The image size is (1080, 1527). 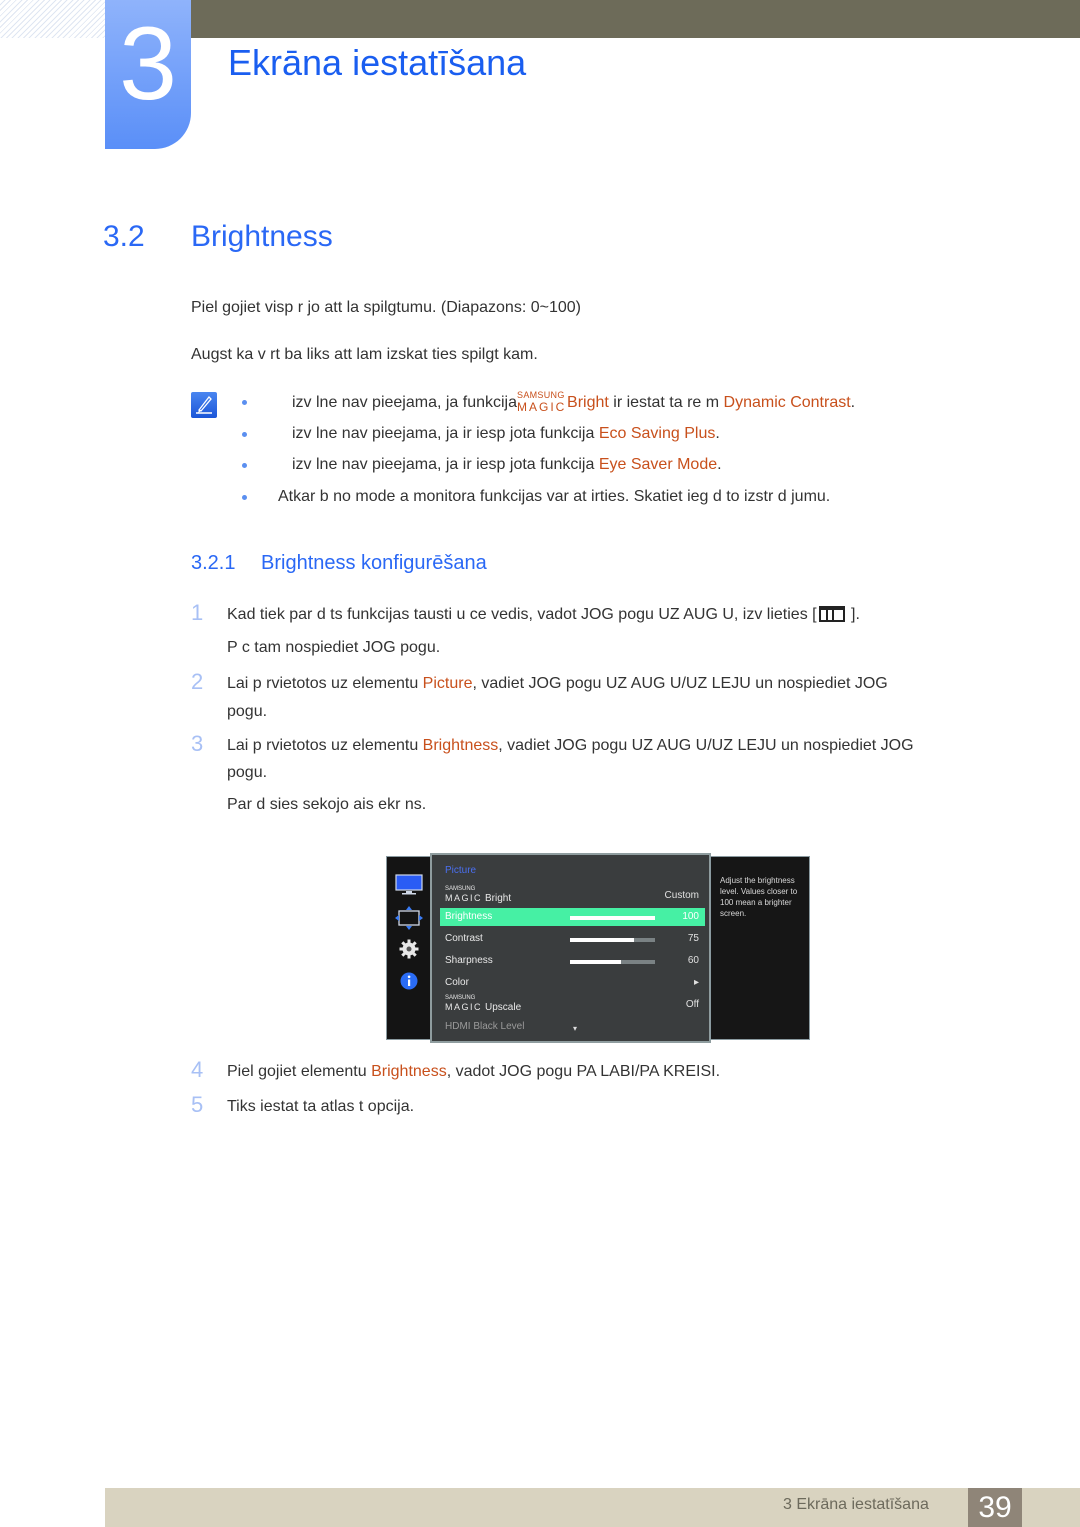 What do you see at coordinates (409, 920) in the screenshot?
I see `resize-icon` at bounding box center [409, 920].